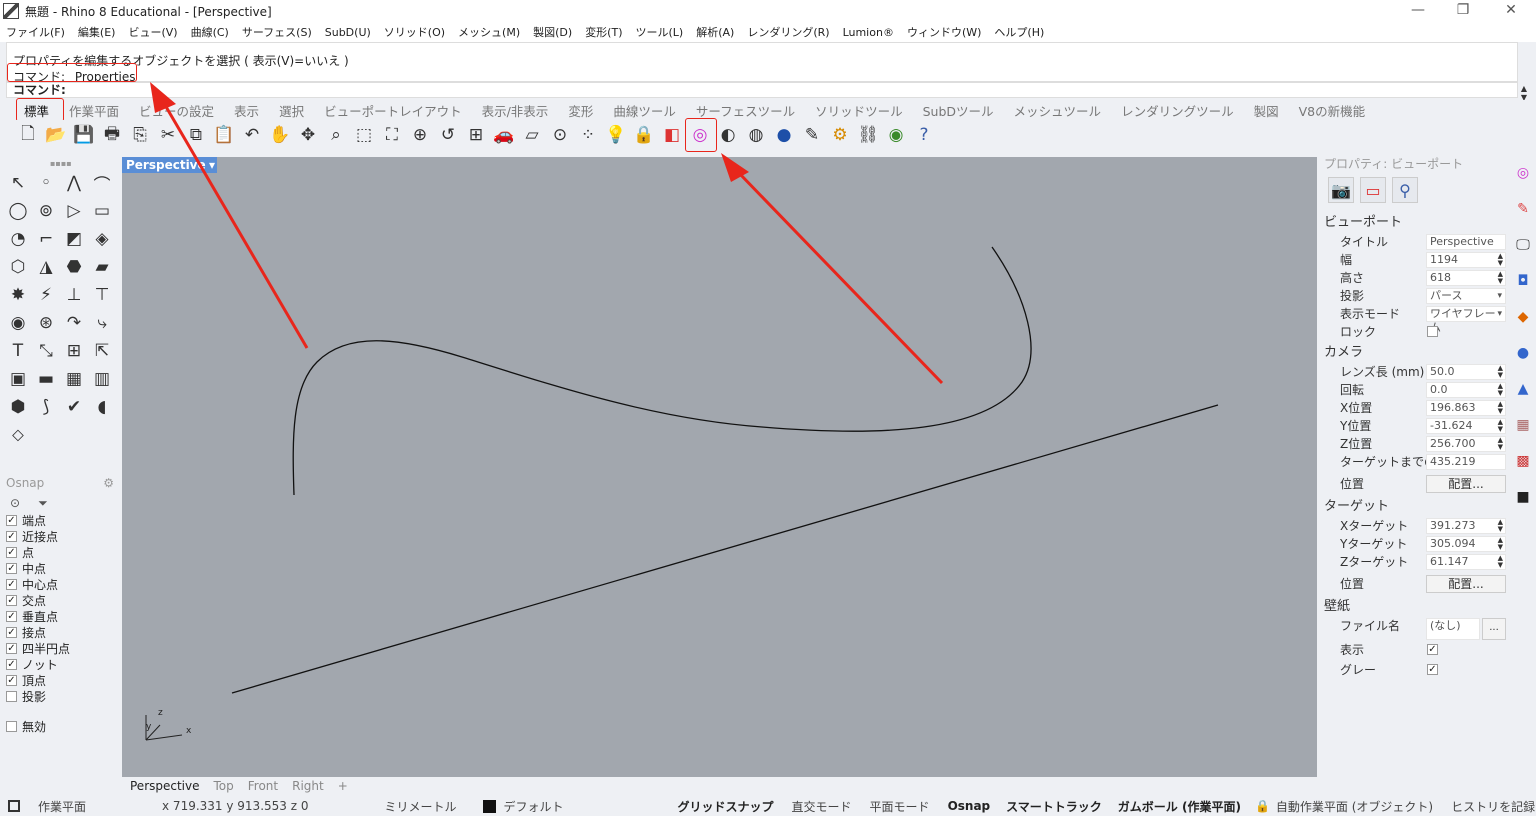 Image resolution: width=1536 pixels, height=816 pixels. Describe the element at coordinates (14, 806) in the screenshot. I see `cplane-icon` at that location.